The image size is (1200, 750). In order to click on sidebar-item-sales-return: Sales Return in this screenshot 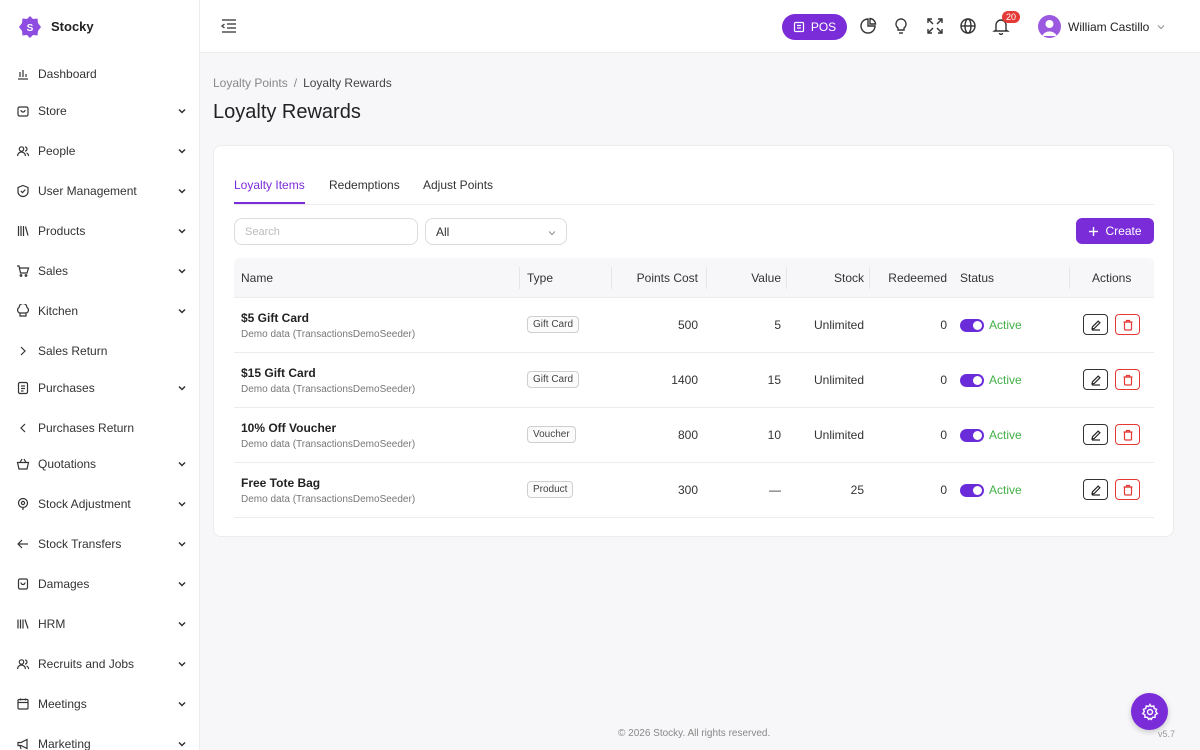, I will do `click(99, 351)`.